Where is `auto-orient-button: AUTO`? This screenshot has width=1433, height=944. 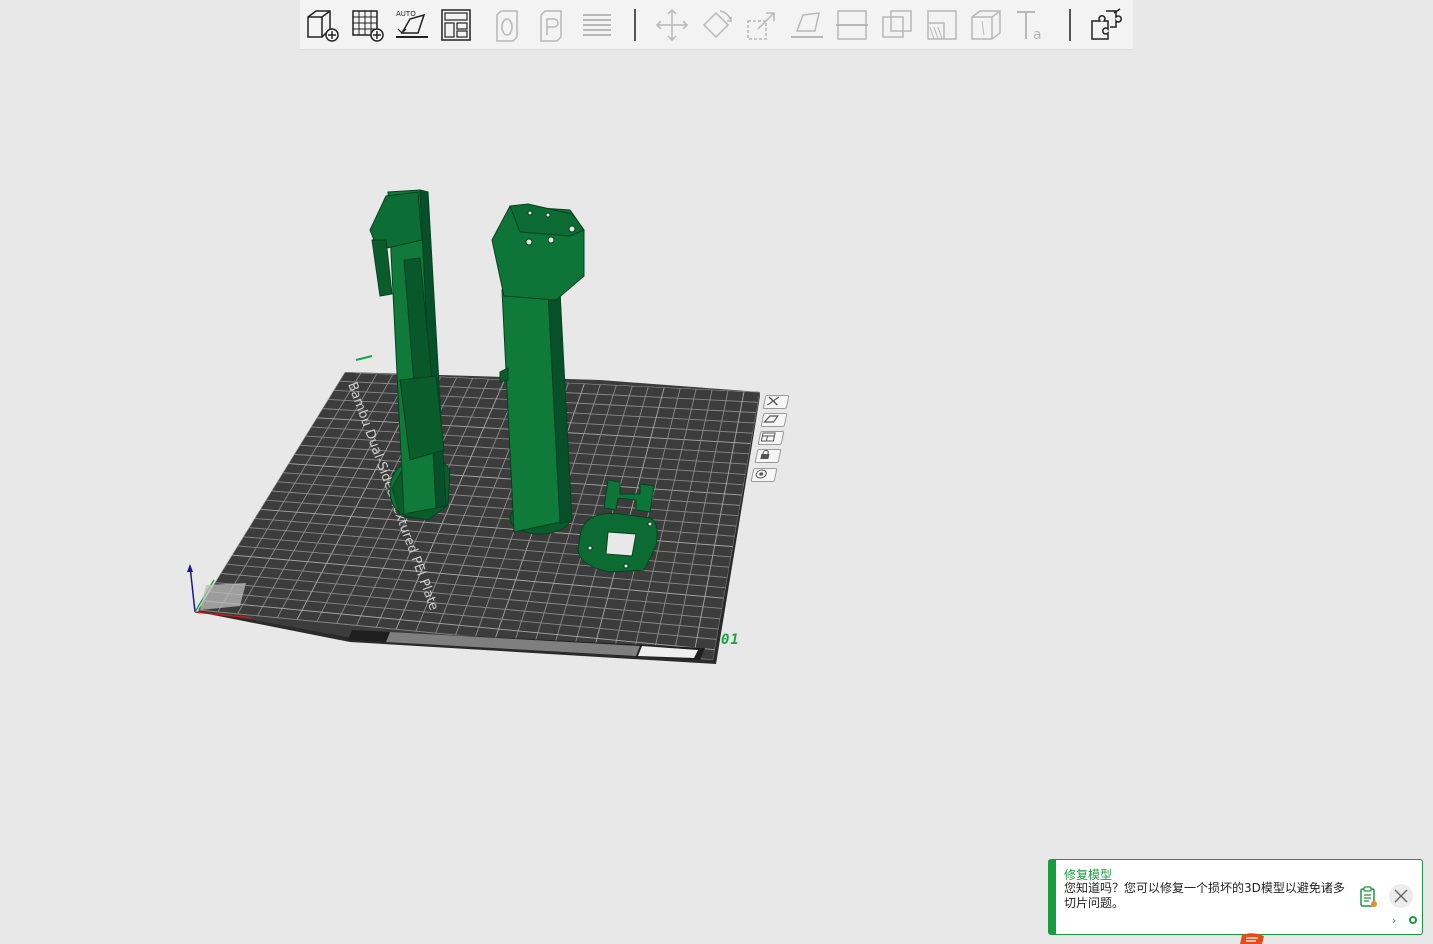 auto-orient-button: AUTO is located at coordinates (412, 25).